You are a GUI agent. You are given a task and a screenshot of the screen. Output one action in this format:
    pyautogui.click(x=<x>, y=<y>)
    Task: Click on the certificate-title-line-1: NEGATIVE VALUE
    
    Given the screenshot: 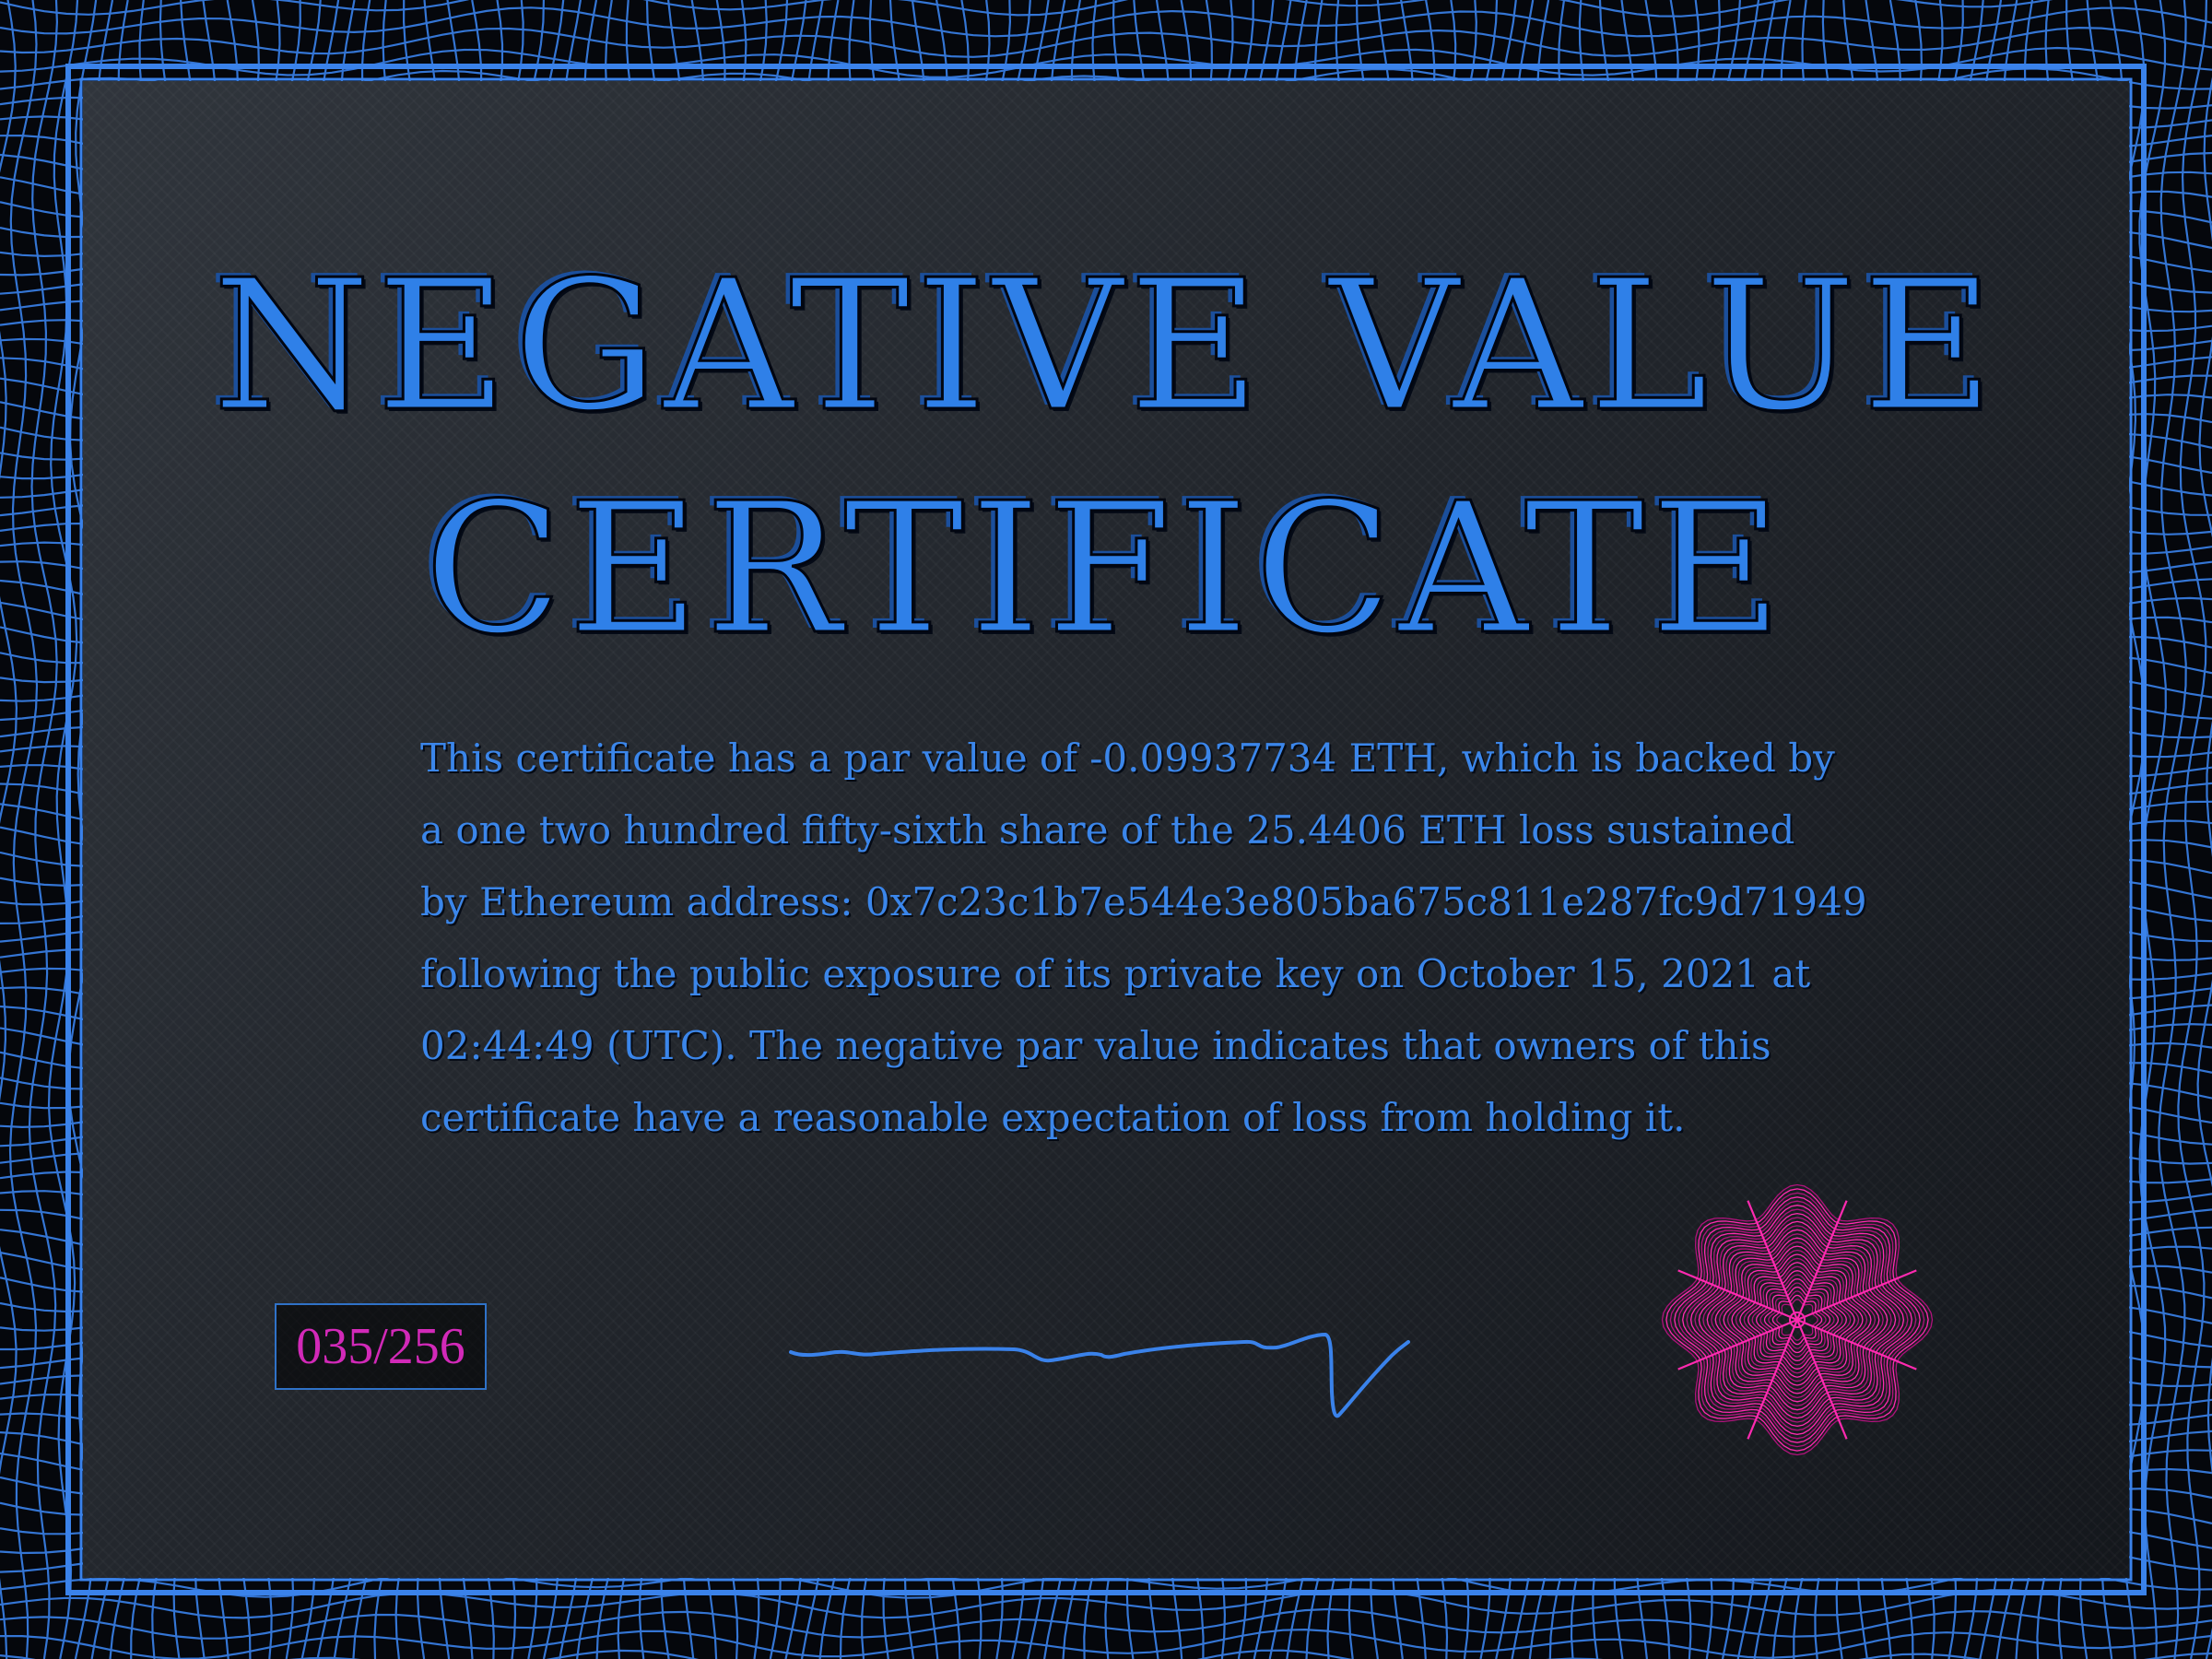 What is the action you would take?
    pyautogui.click(x=1105, y=346)
    